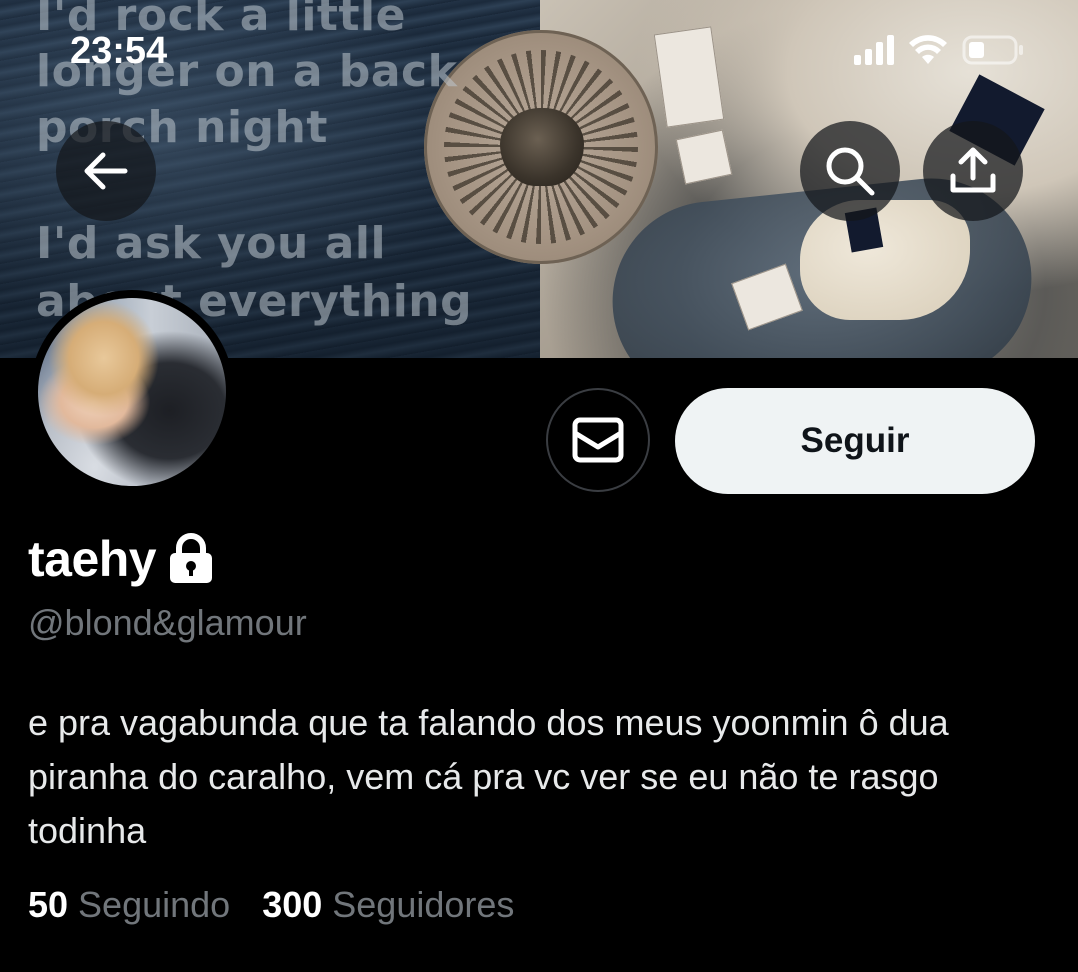 This screenshot has width=1078, height=972. Describe the element at coordinates (874, 50) in the screenshot. I see `cellular-signal-icon` at that location.